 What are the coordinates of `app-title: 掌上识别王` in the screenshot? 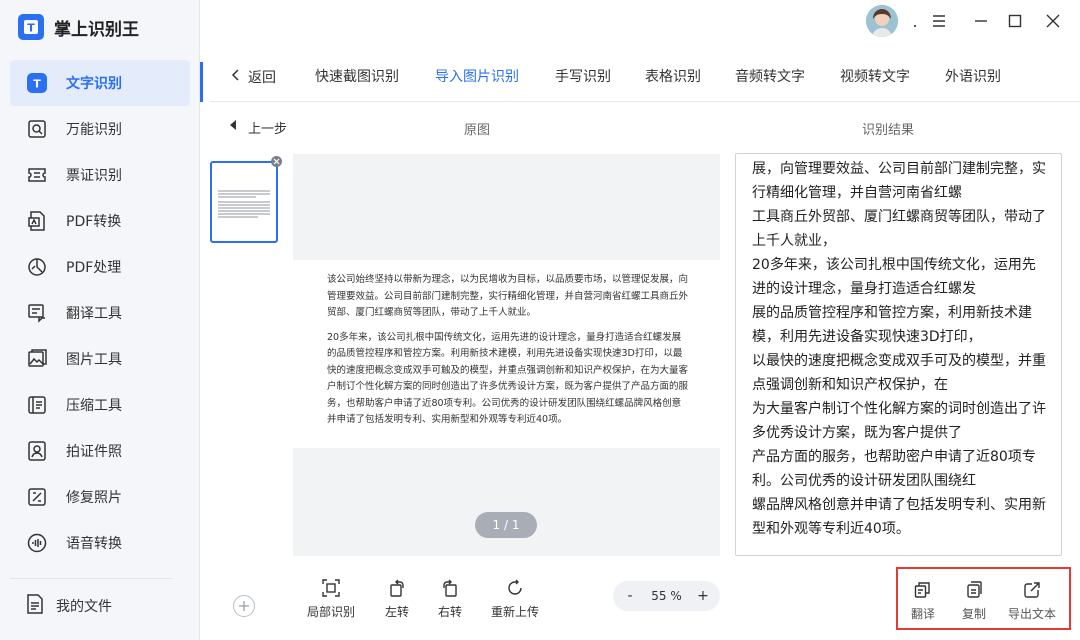 It's located at (96, 29).